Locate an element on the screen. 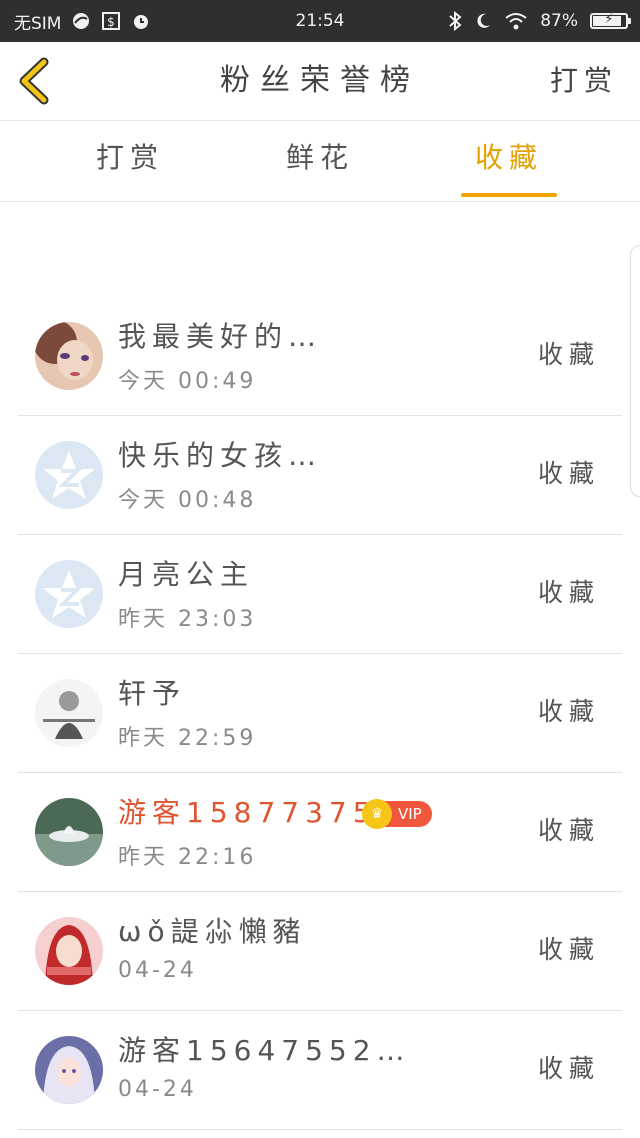 The image size is (640, 1138). battery-icon: ⚡ is located at coordinates (610, 20).